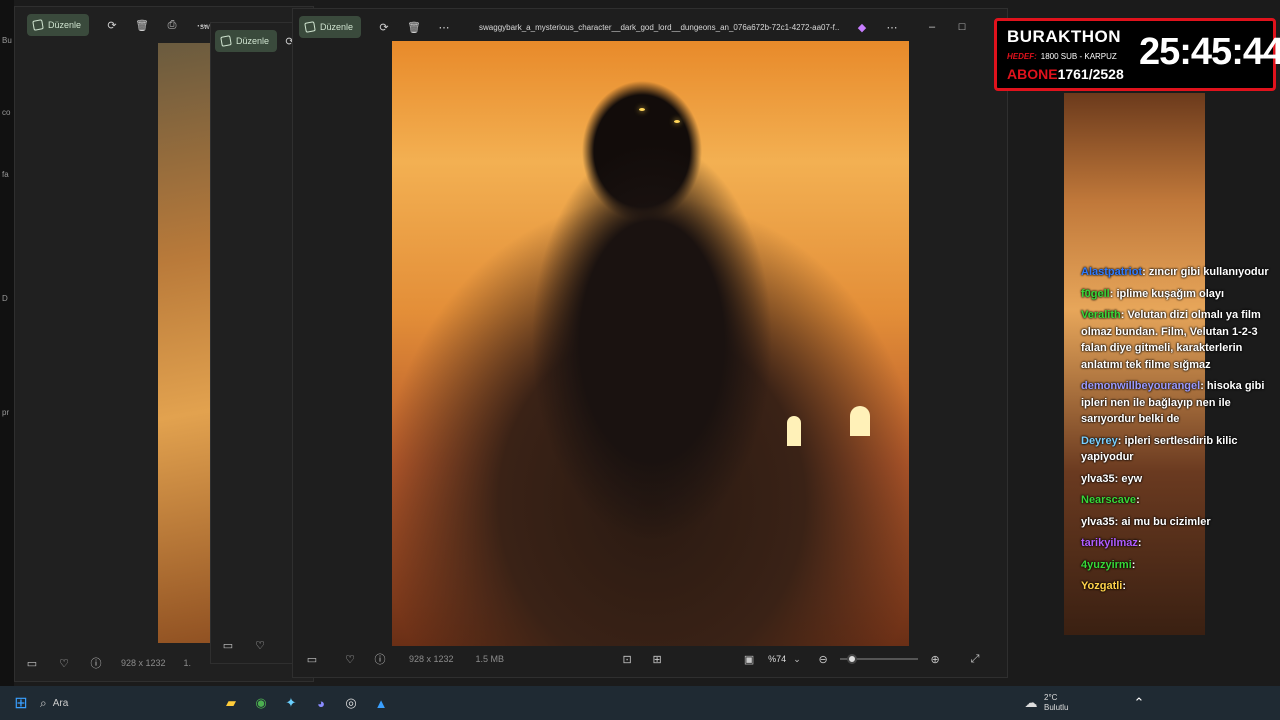 The height and width of the screenshot is (720, 1280). What do you see at coordinates (1132, 478) in the screenshot?
I see `chat-text: eyw` at bounding box center [1132, 478].